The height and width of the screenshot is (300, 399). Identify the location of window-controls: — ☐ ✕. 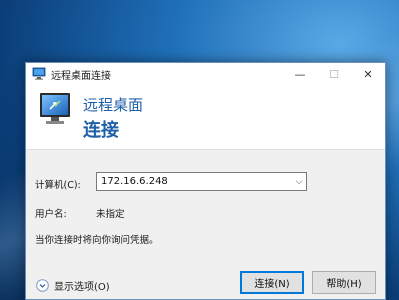
(334, 74).